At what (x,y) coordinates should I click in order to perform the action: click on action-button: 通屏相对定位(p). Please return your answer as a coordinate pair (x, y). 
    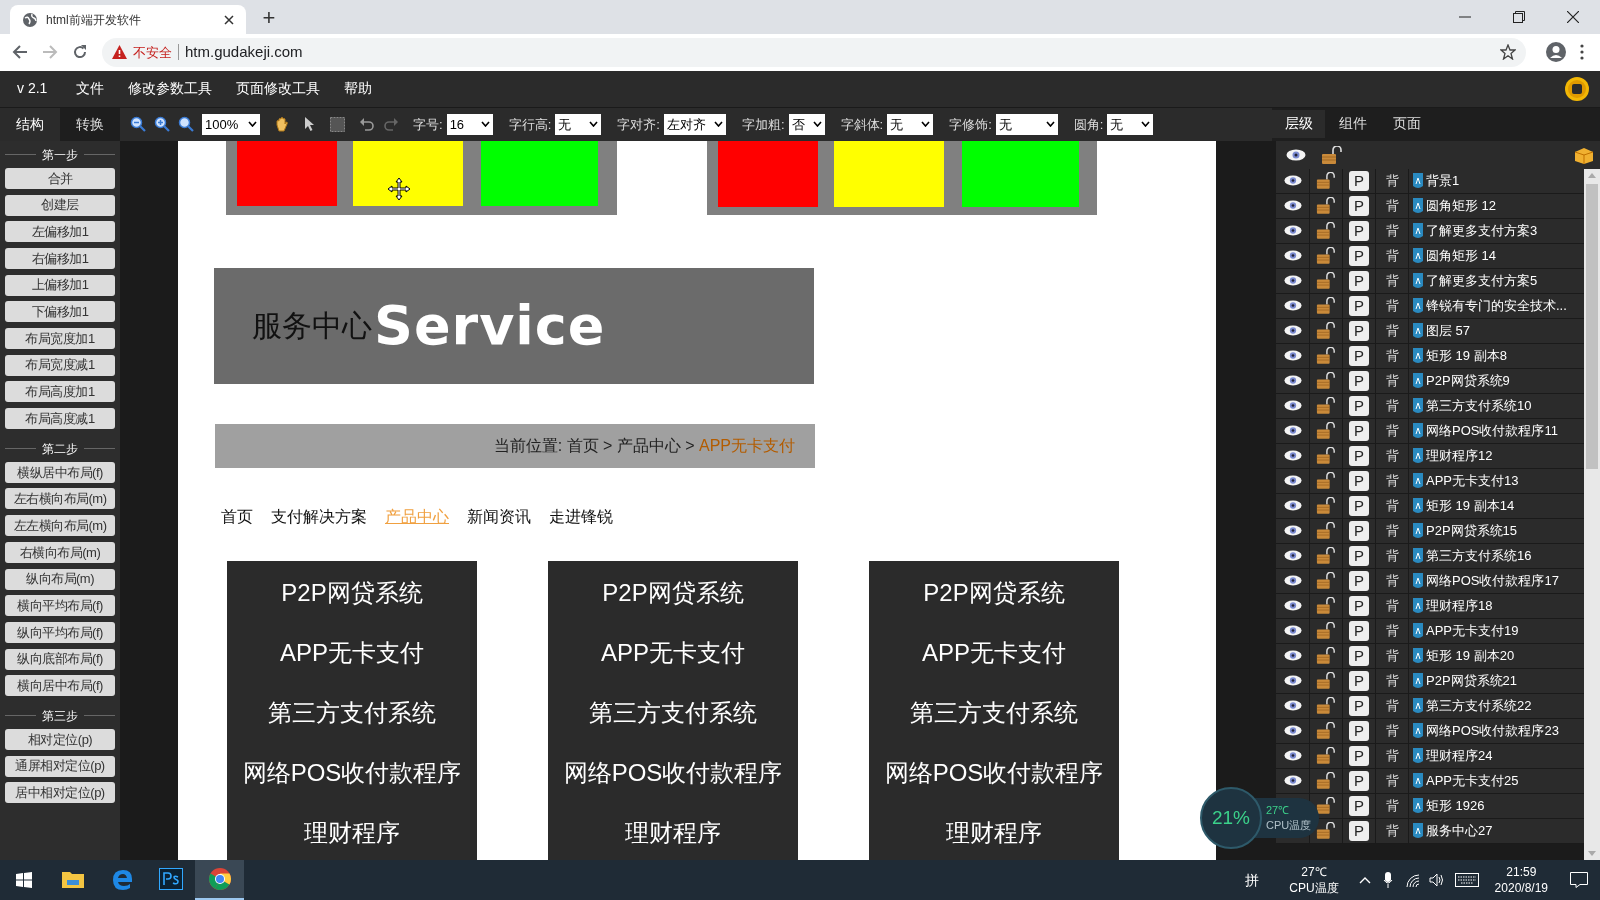
    Looking at the image, I should click on (60, 766).